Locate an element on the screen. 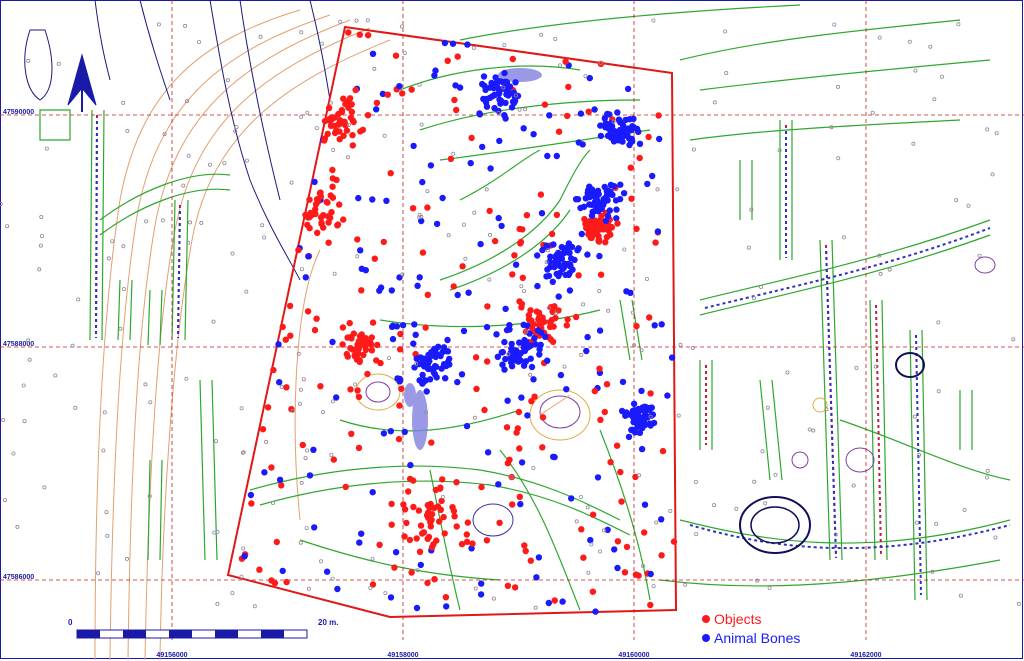 This screenshot has height=661, width=1024. legend-bones-marker is located at coordinates (706, 638).